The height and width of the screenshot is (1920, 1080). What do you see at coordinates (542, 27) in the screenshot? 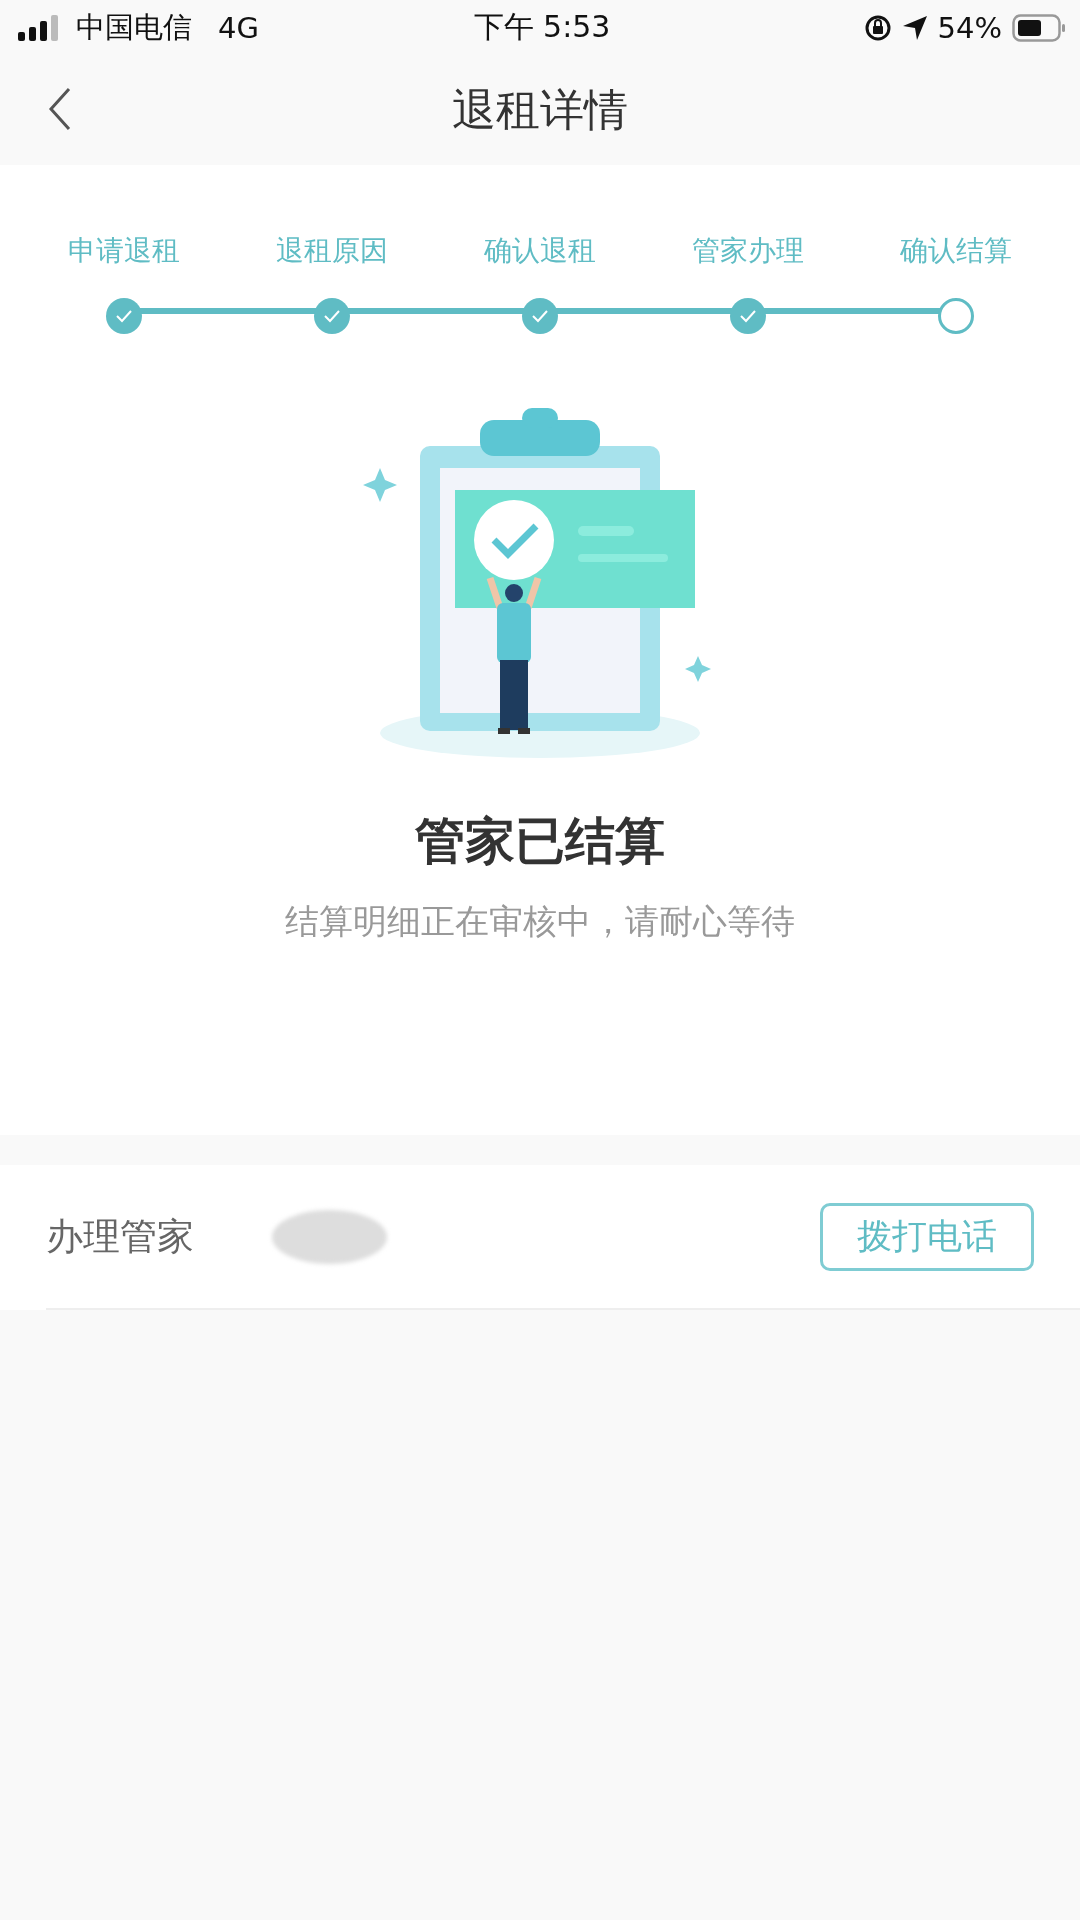
I see `clock-time: 下午 5:53` at bounding box center [542, 27].